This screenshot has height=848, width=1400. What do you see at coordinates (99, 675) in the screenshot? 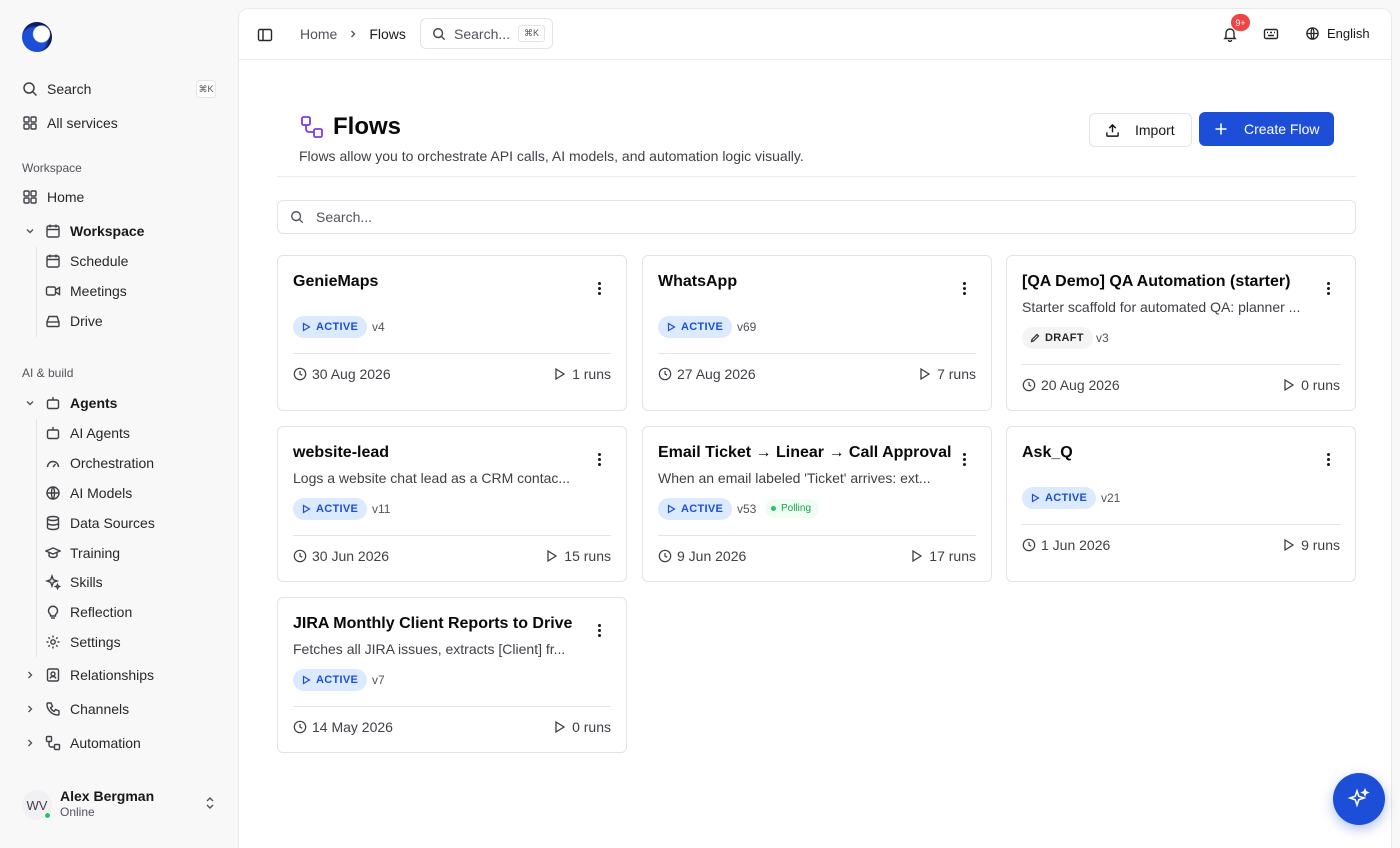
I see `sidebar-group-relationships: Relationships` at bounding box center [99, 675].